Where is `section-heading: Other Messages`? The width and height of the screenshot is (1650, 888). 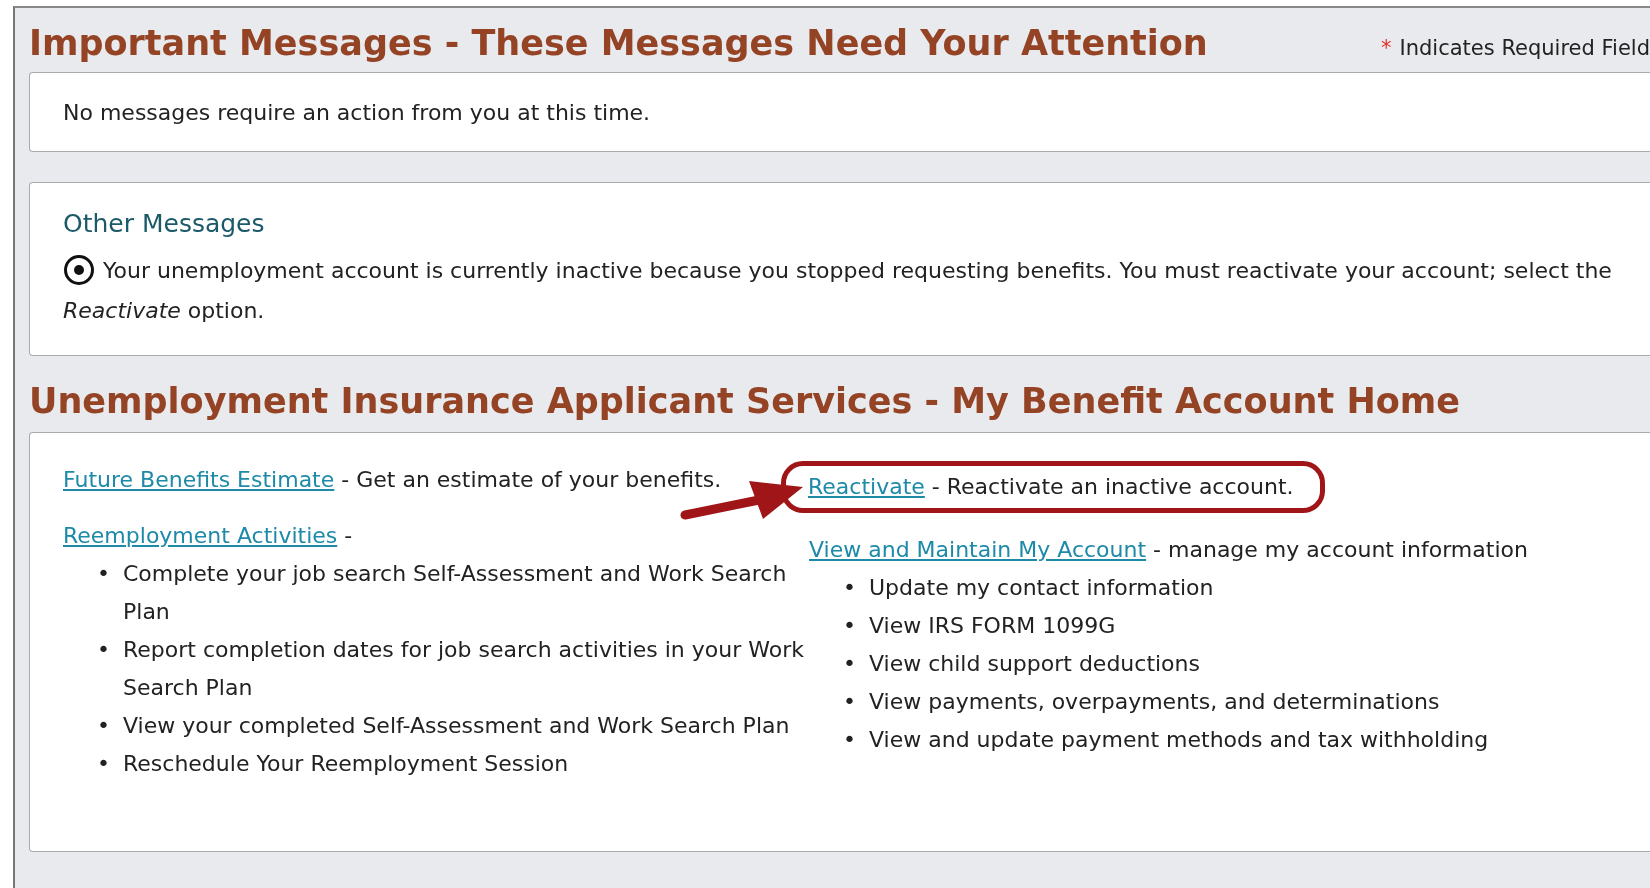 section-heading: Other Messages is located at coordinates (164, 224).